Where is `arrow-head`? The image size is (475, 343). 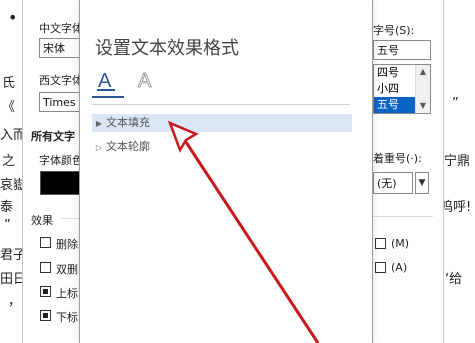
arrow-head is located at coordinates (183, 136).